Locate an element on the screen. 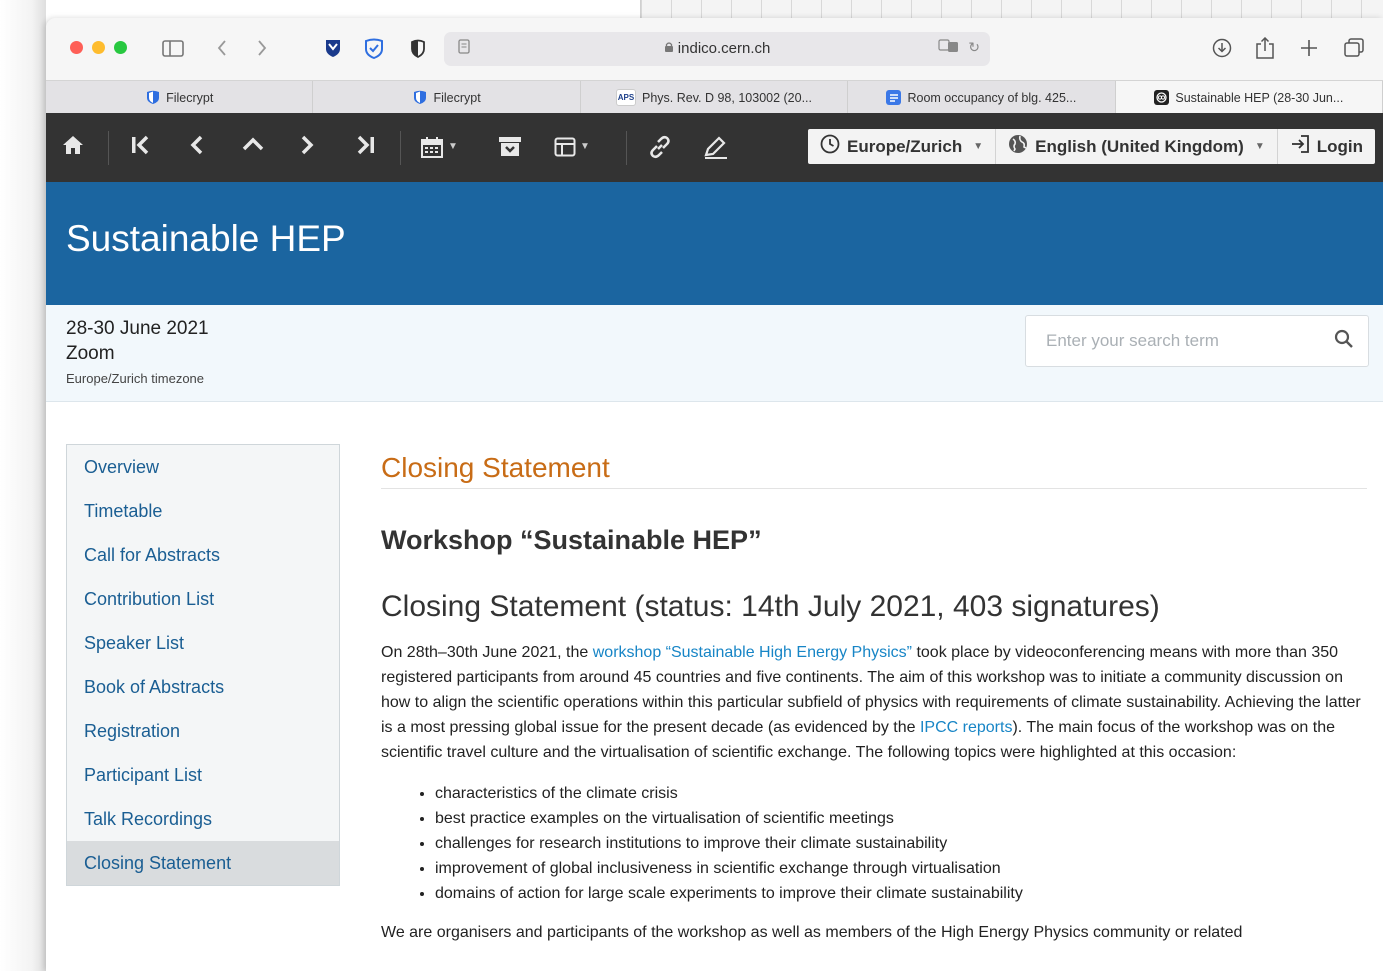  sidebar-item-label: Contribution List is located at coordinates (149, 598).